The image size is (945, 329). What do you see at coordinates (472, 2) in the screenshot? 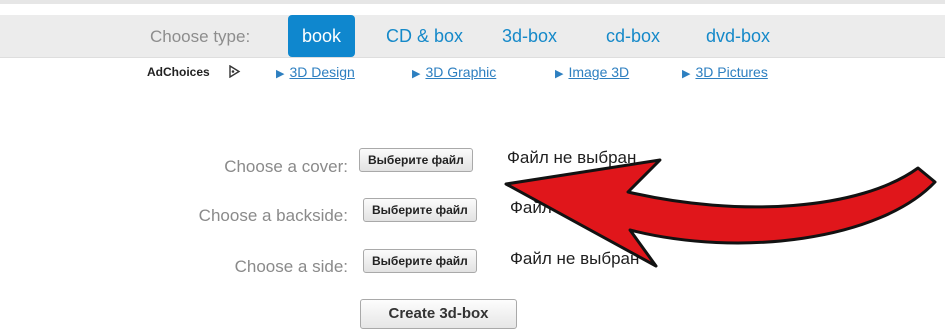
I see `top-border` at bounding box center [472, 2].